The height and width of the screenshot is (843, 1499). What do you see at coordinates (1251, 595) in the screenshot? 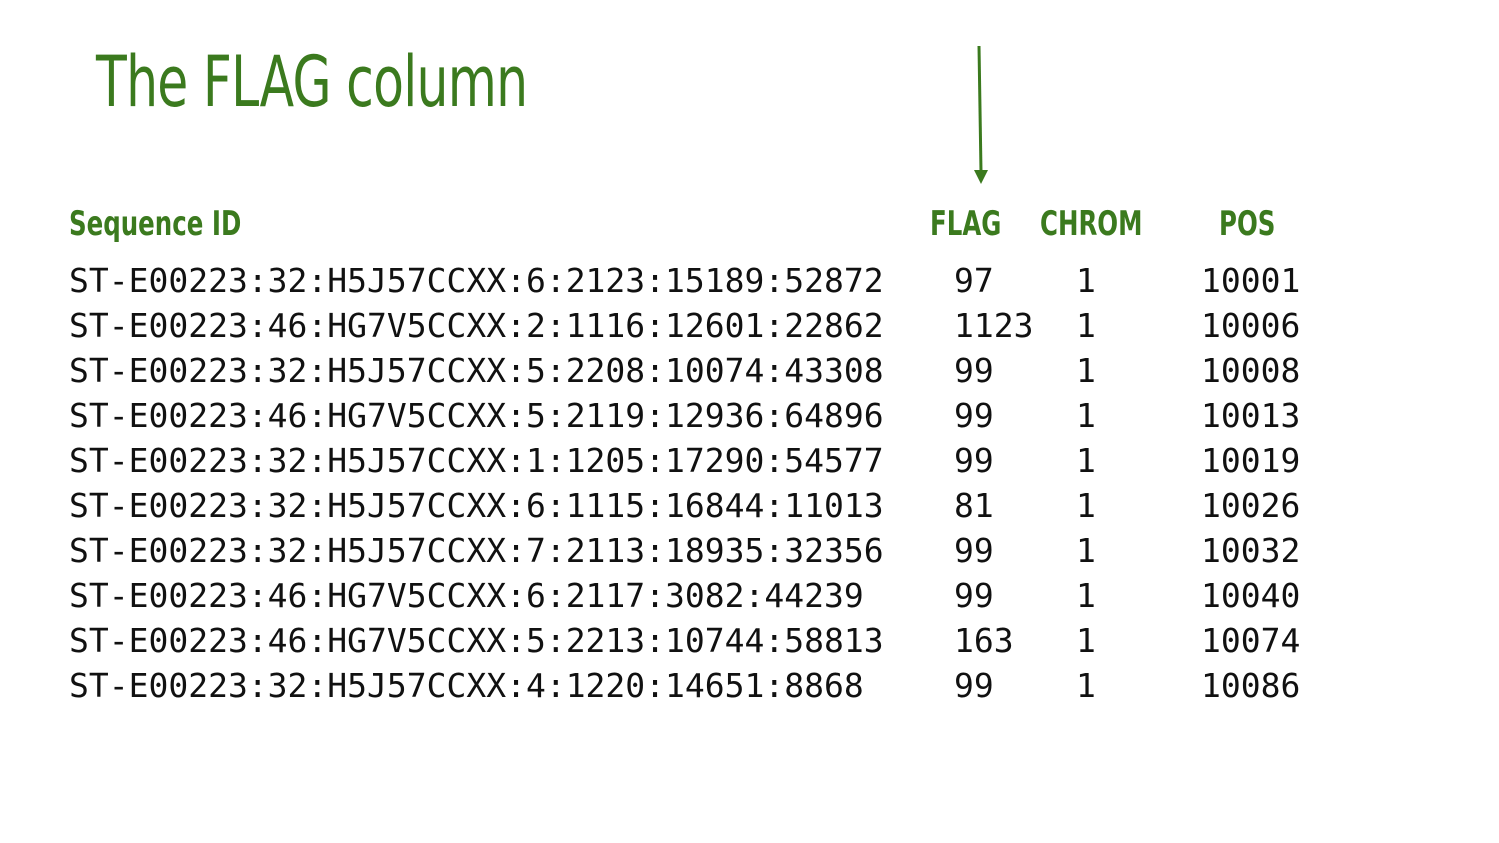
I see `cell-pos: 10040` at bounding box center [1251, 595].